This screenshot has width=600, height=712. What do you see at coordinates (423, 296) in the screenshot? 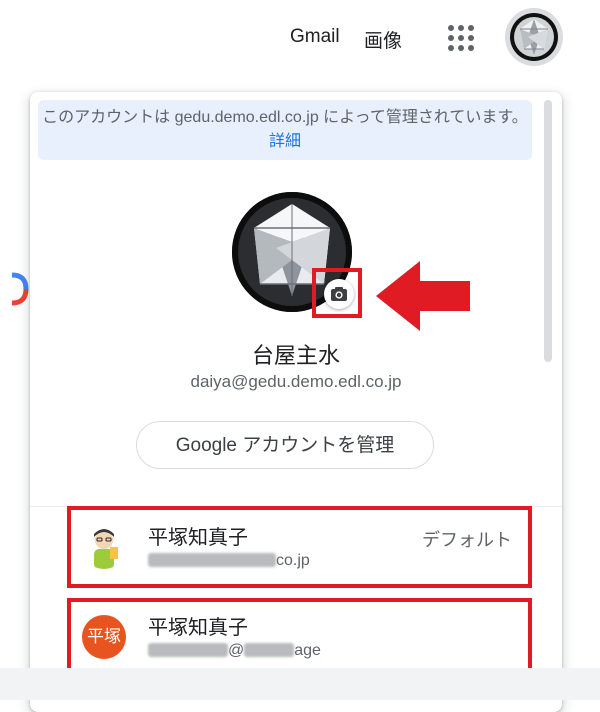
I see `red-arrow-icon` at bounding box center [423, 296].